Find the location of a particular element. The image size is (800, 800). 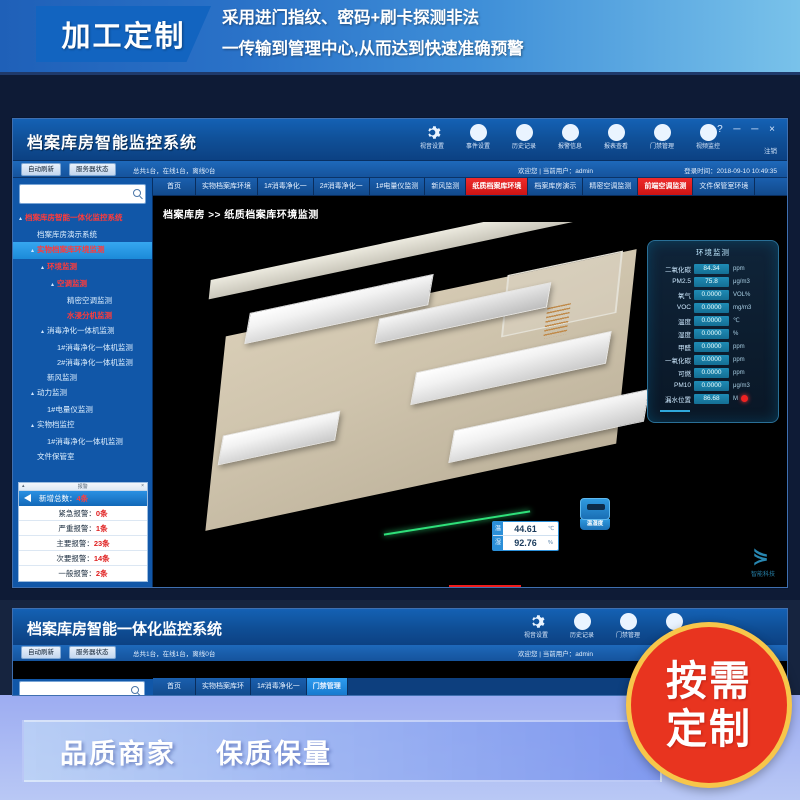

main-toolbar: 视音设置 事件设置 历史记录 报警信息 报表查看 门禁管理 视频监控 is located at coordinates (570, 136).